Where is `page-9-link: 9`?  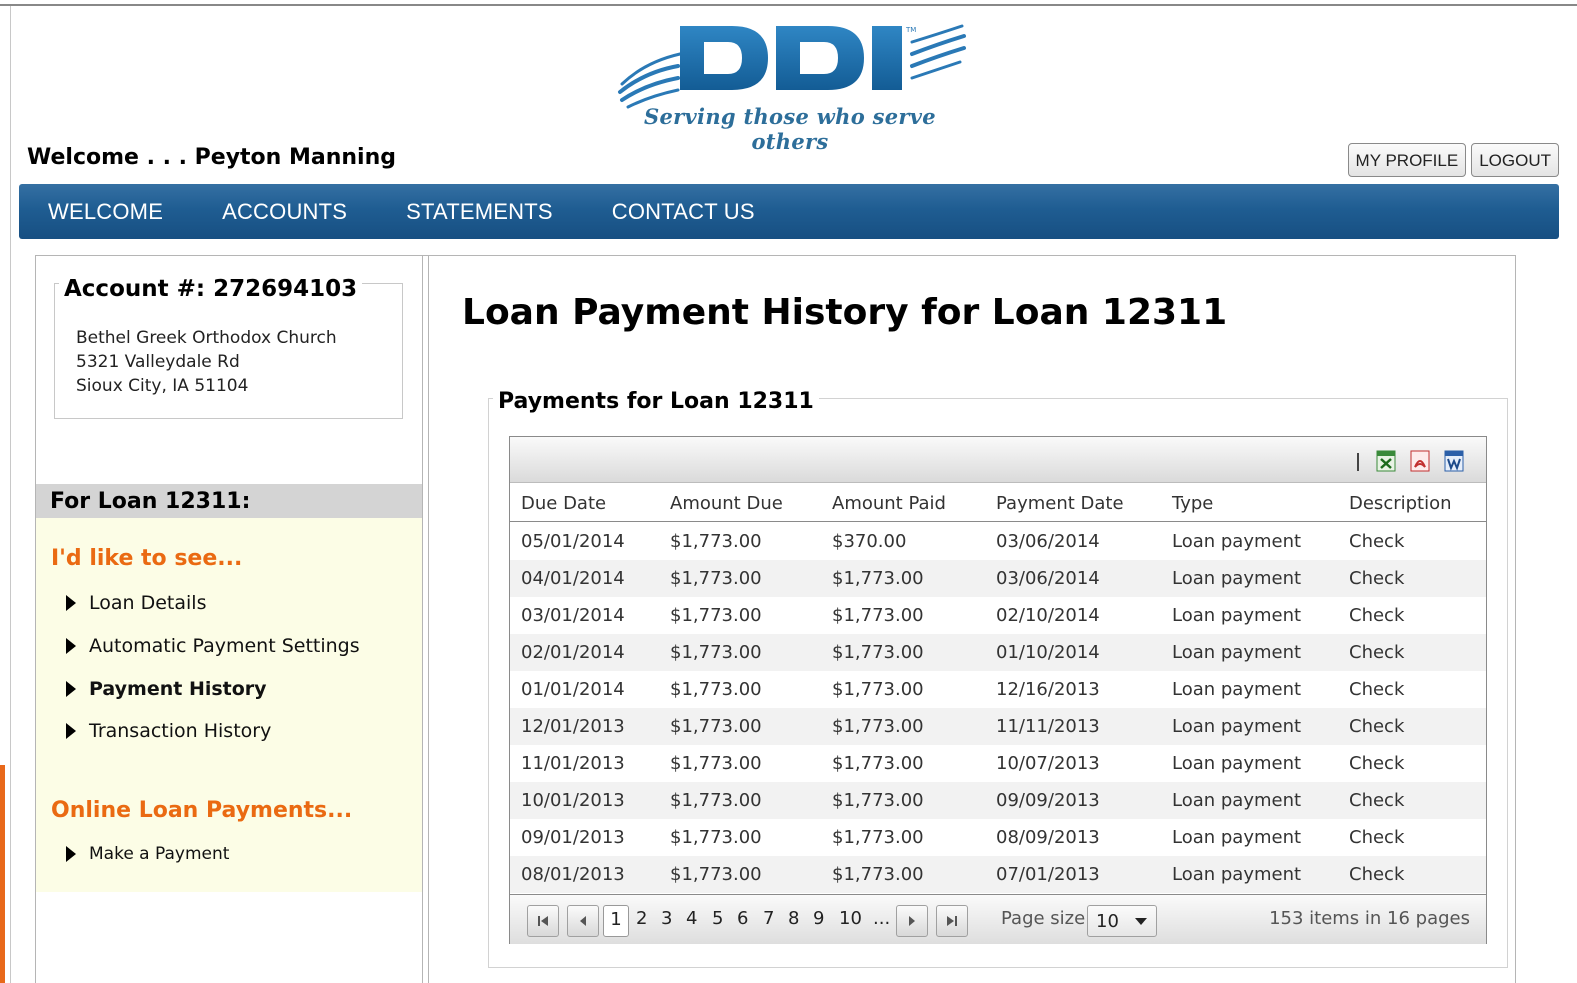
page-9-link: 9 is located at coordinates (818, 918).